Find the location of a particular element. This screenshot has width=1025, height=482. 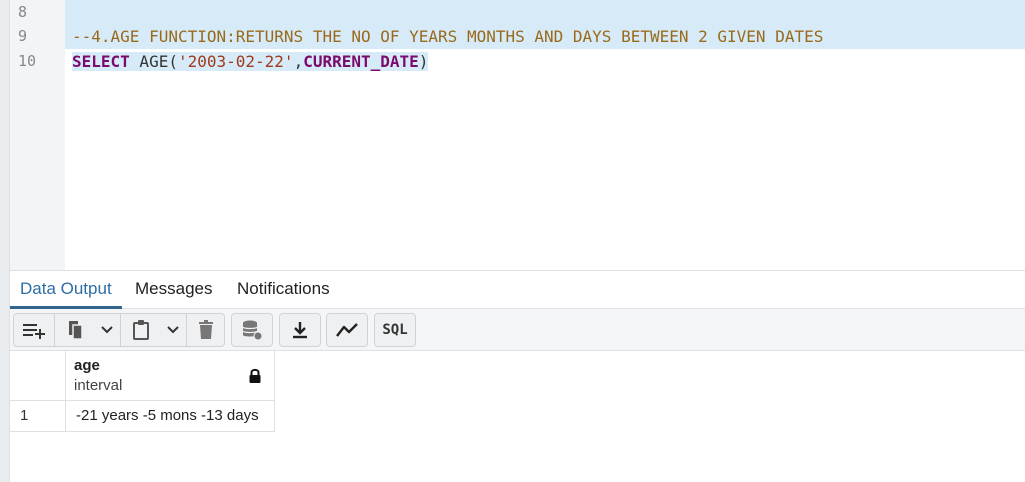

lock-icon is located at coordinates (255, 375).